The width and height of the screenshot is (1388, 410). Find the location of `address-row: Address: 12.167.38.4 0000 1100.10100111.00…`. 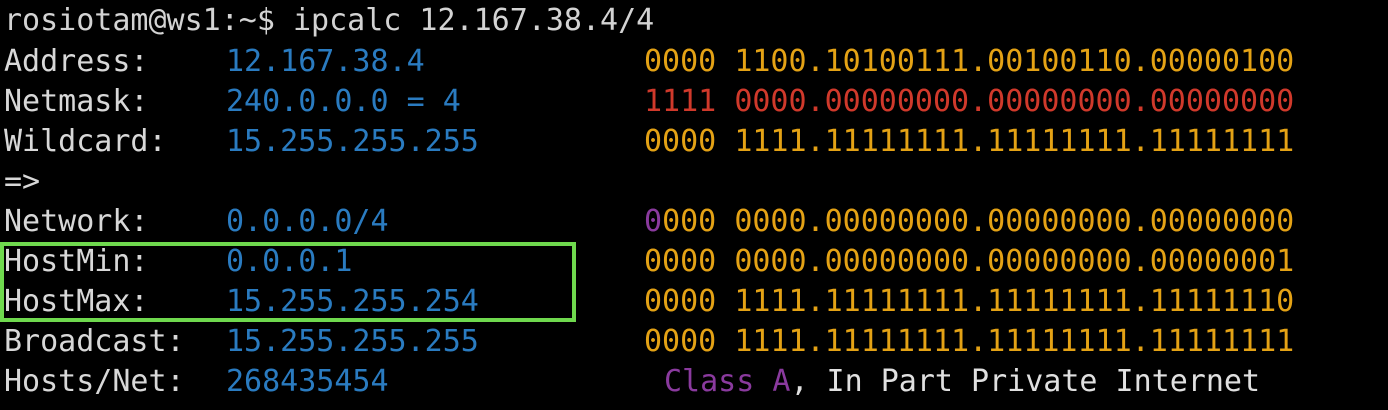

address-row: Address: 12.167.38.4 0000 1100.10100111.00… is located at coordinates (696, 62).